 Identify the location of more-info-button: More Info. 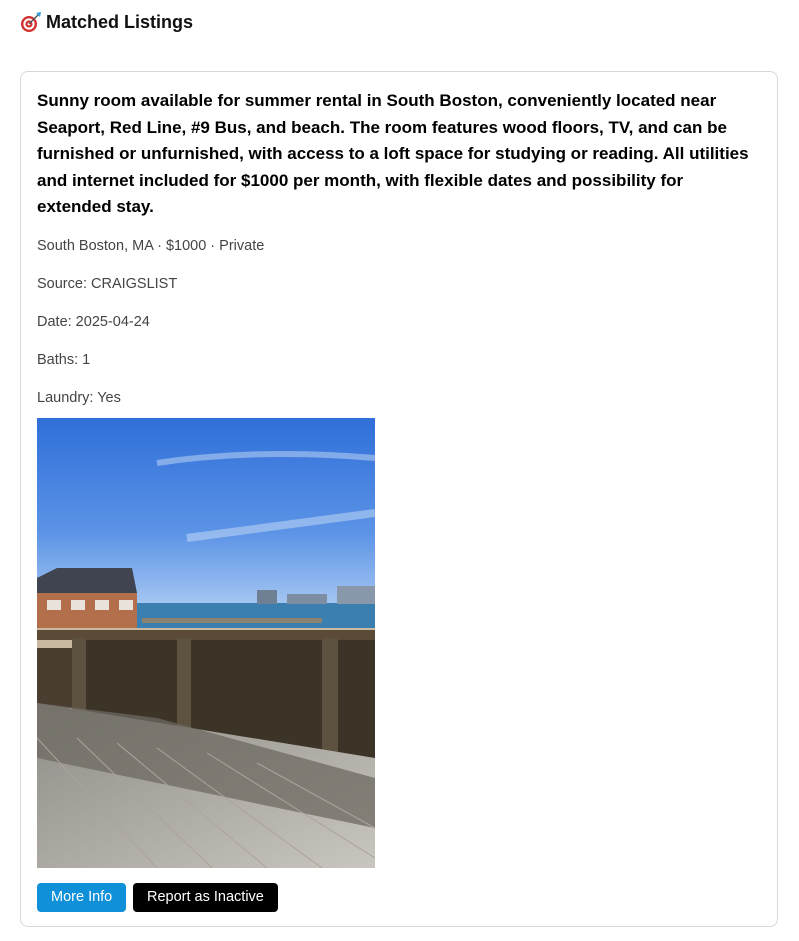
(82, 897).